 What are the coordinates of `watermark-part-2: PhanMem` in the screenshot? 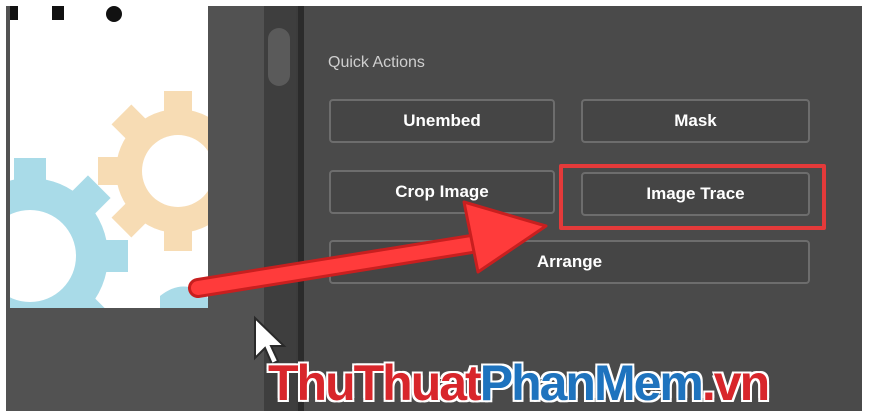 It's located at (591, 383).